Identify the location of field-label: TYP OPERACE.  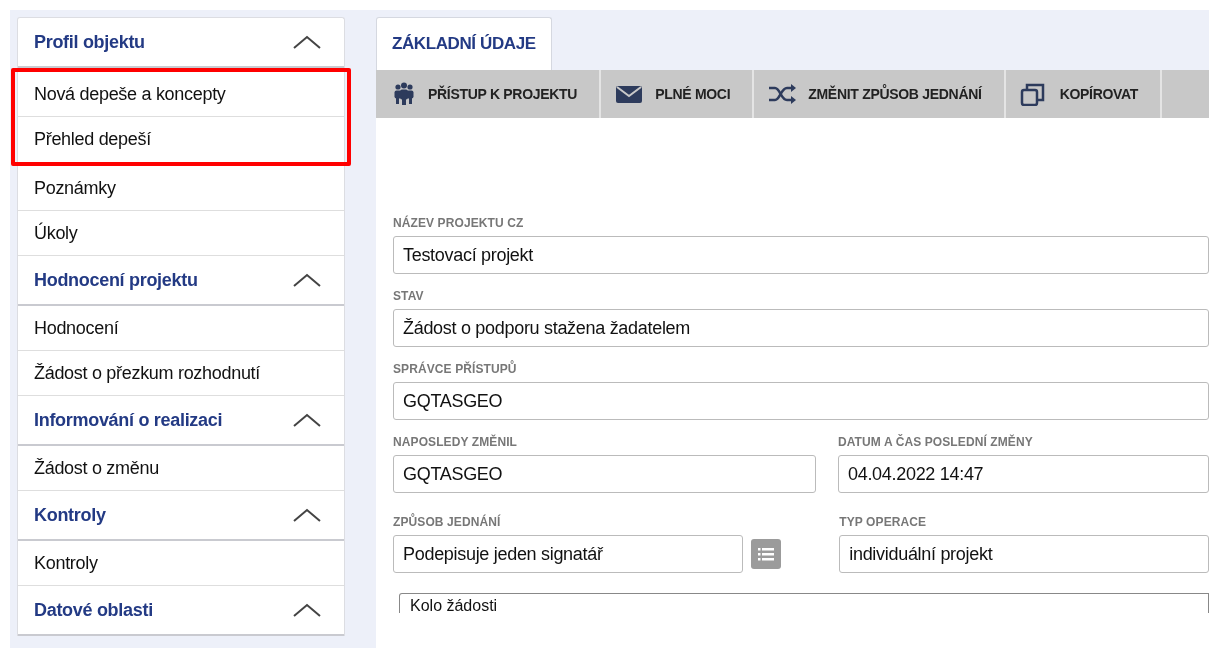
(883, 522).